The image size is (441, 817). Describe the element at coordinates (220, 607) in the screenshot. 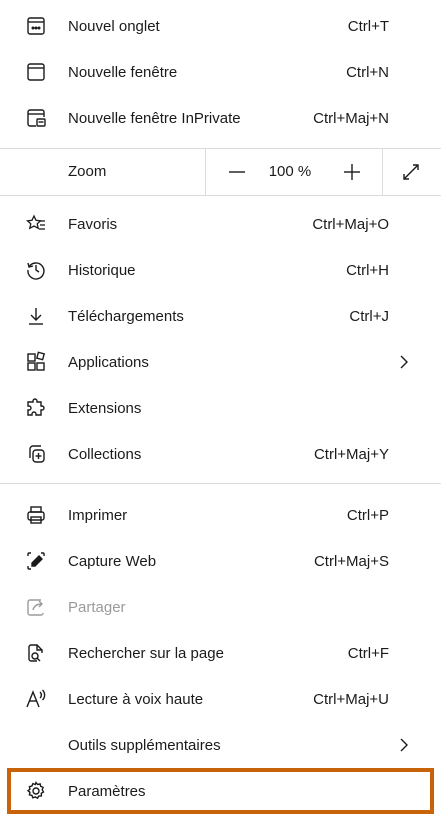

I see `menu-item-share: Partager` at that location.